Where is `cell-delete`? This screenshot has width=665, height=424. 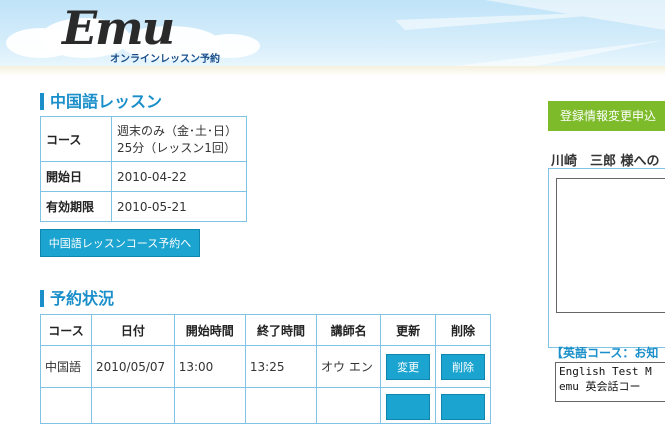
cell-delete is located at coordinates (463, 405).